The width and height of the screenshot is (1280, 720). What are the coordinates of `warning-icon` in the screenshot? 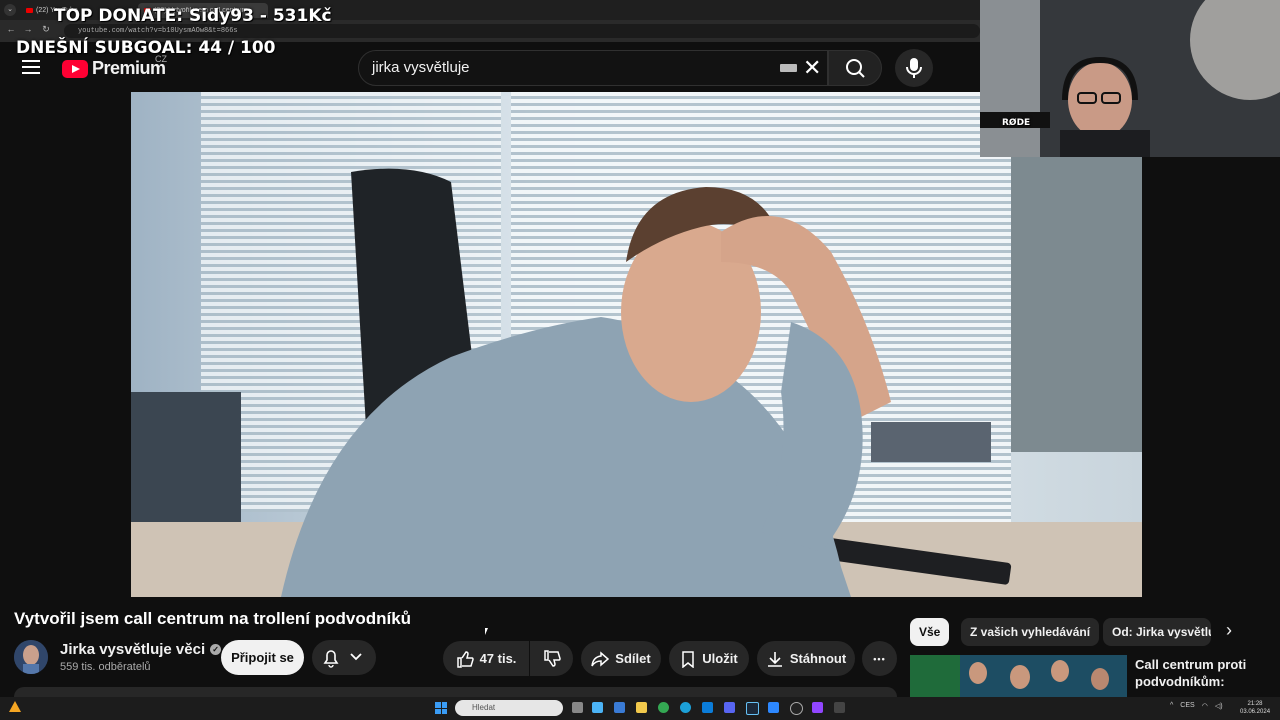 It's located at (15, 706).